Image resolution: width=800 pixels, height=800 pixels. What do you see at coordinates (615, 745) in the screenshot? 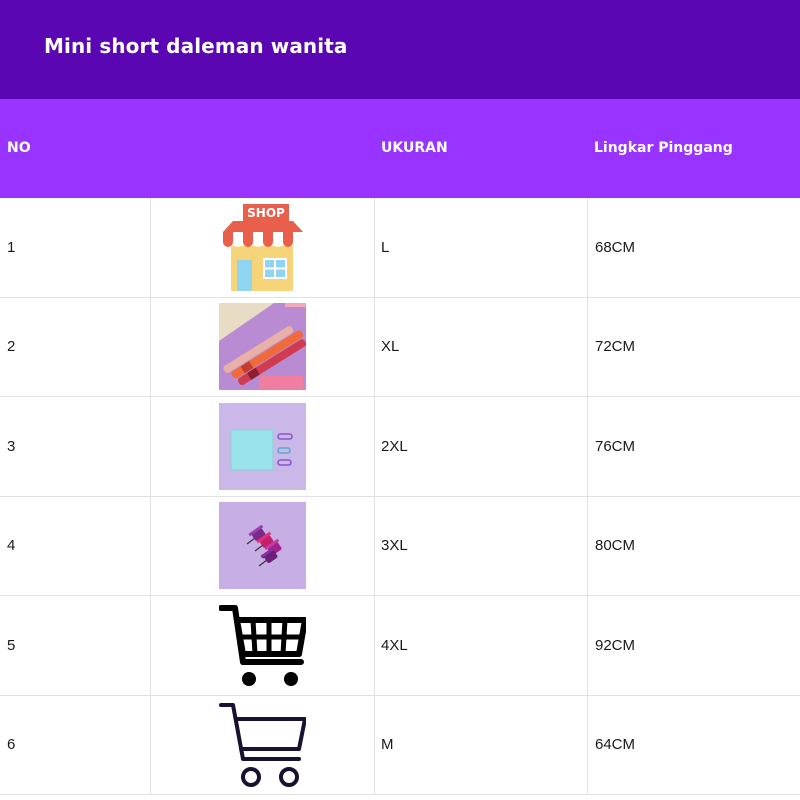
I see `row-waist: 64CM` at bounding box center [615, 745].